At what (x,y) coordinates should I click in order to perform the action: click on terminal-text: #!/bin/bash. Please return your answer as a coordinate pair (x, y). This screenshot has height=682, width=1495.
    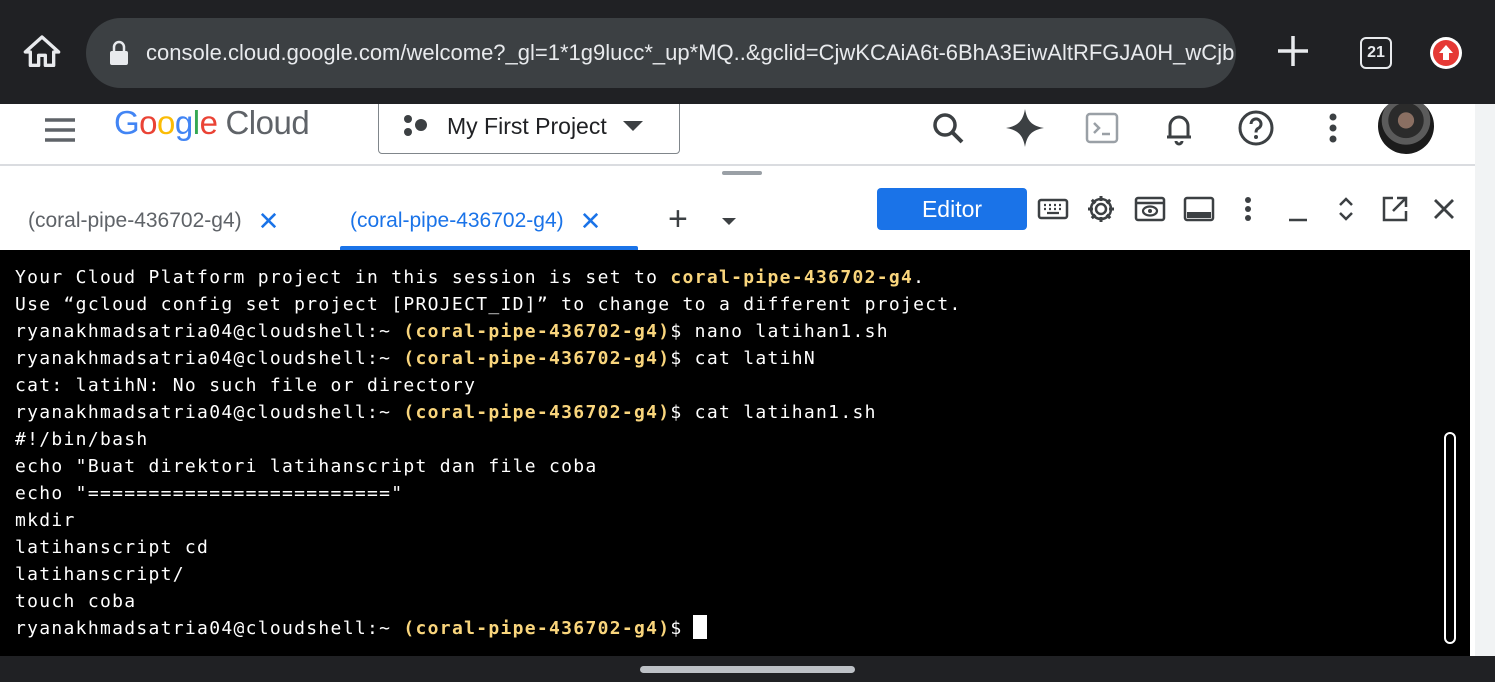
    Looking at the image, I should click on (82, 439).